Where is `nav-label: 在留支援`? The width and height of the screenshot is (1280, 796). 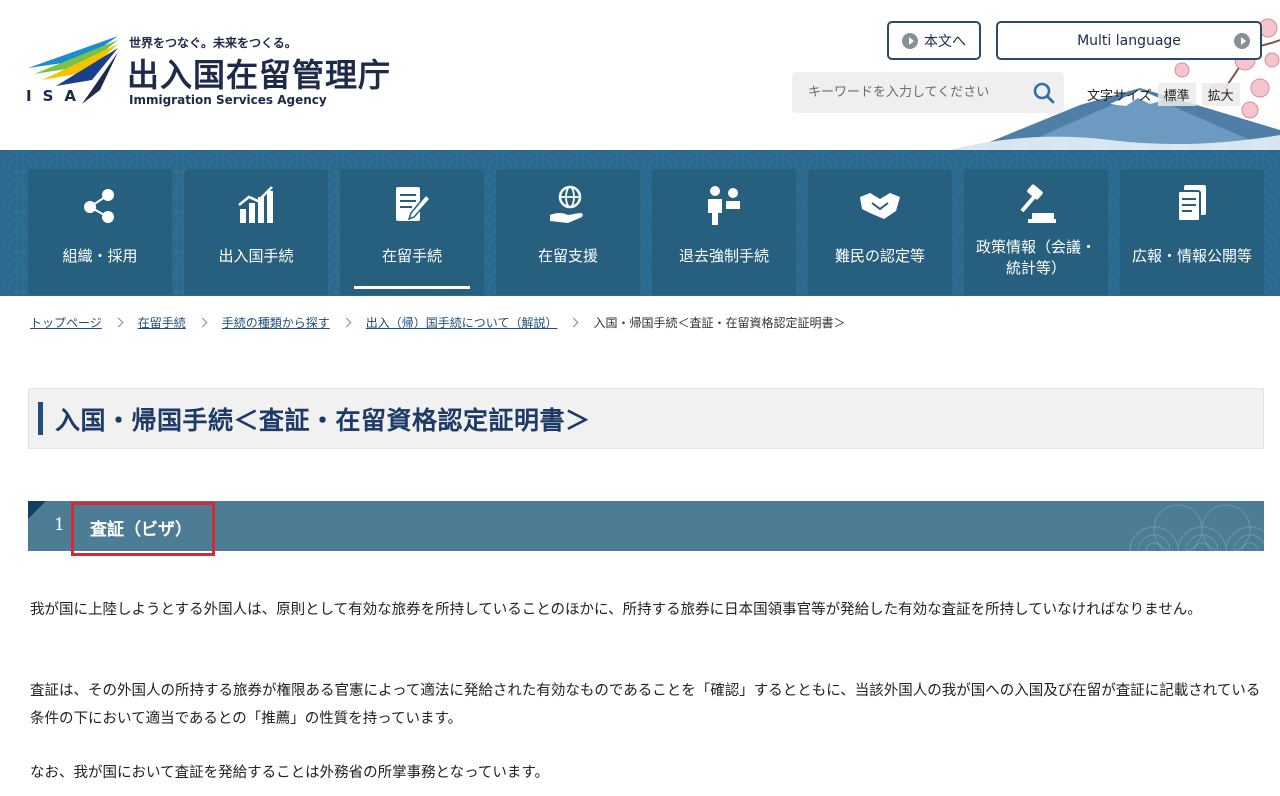
nav-label: 在留支援 is located at coordinates (567, 256).